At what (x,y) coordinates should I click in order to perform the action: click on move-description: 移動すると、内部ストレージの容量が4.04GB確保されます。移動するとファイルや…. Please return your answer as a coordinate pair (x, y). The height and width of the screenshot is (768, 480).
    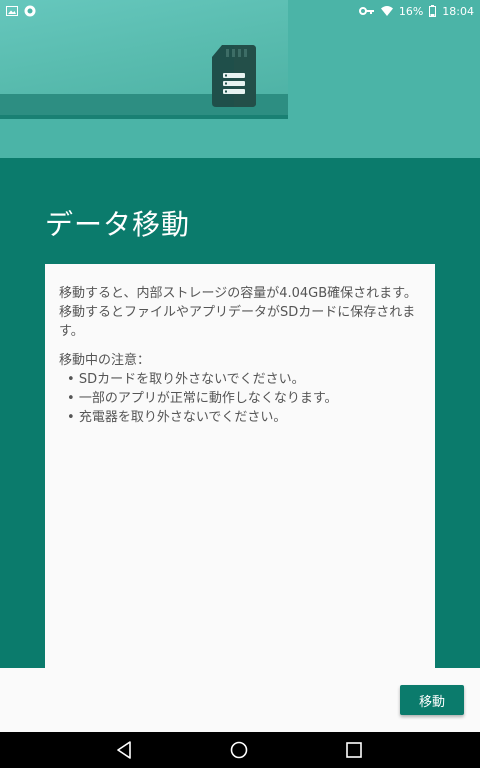
    Looking at the image, I should click on (238, 312).